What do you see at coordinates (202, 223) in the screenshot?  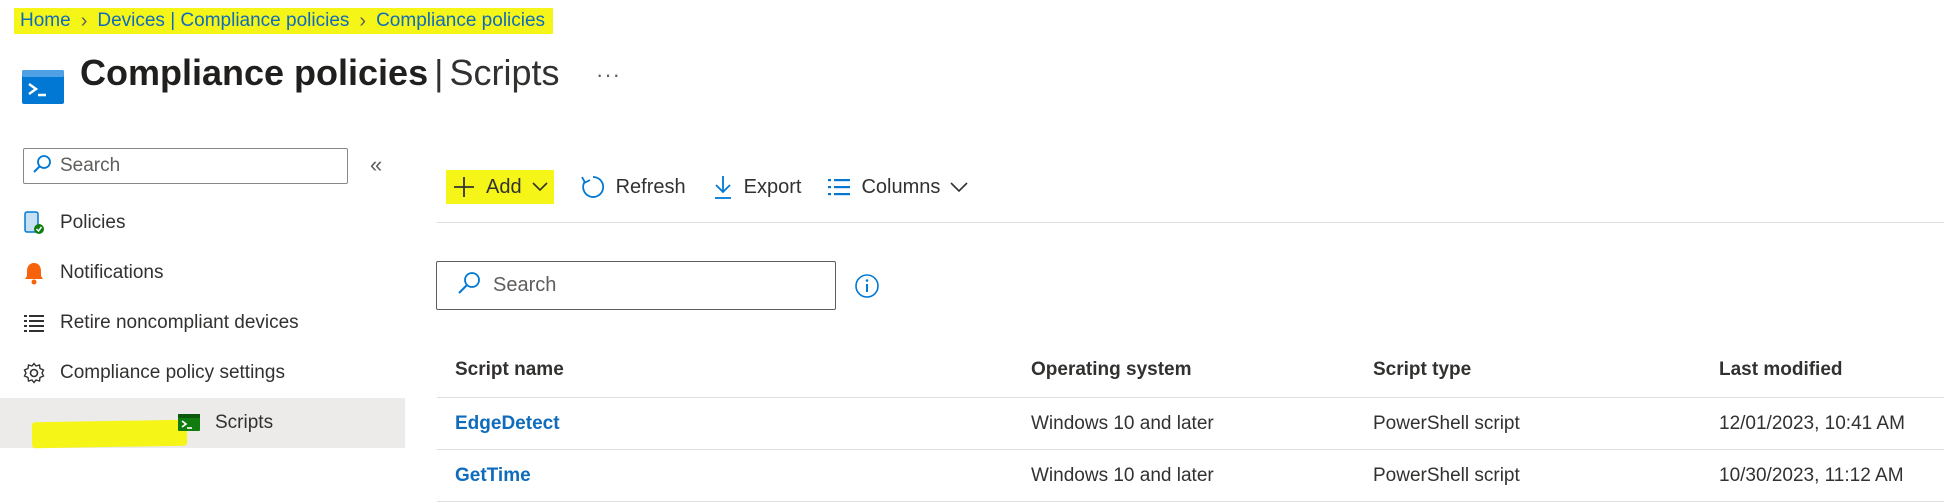 I see `sidebar-item-policies: Policies` at bounding box center [202, 223].